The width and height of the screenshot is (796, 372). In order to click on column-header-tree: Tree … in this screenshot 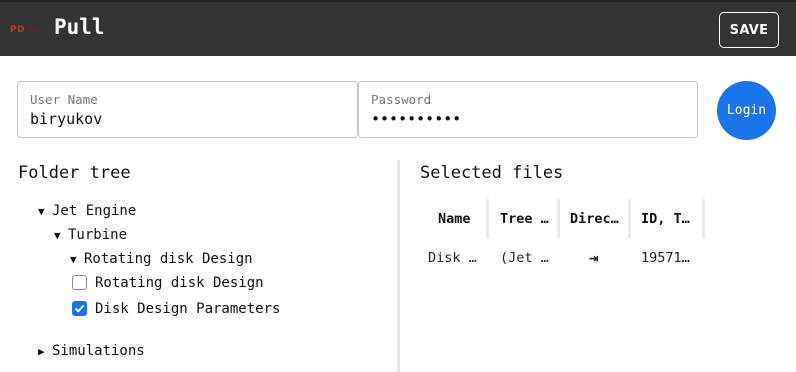, I will do `click(524, 218)`.